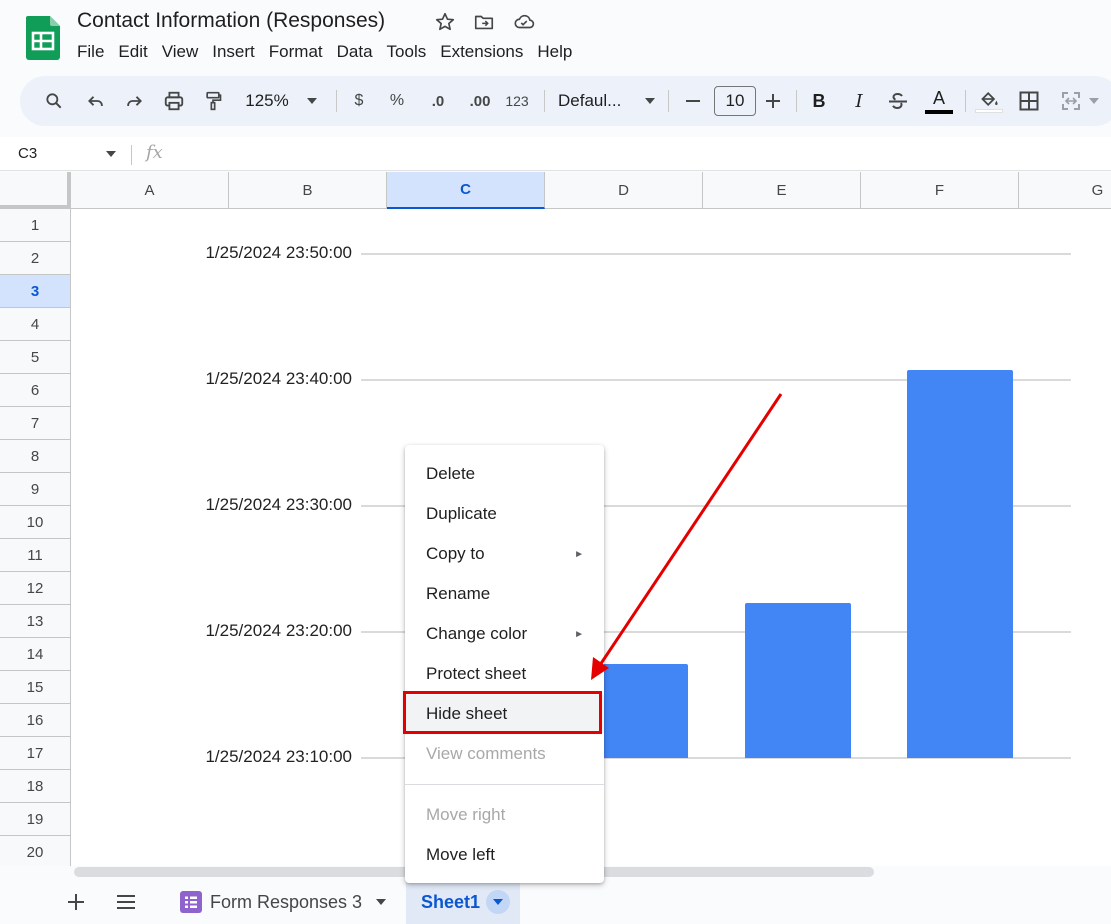 The width and height of the screenshot is (1111, 924). Describe the element at coordinates (484, 22) in the screenshot. I see `move-folder-icon` at that location.